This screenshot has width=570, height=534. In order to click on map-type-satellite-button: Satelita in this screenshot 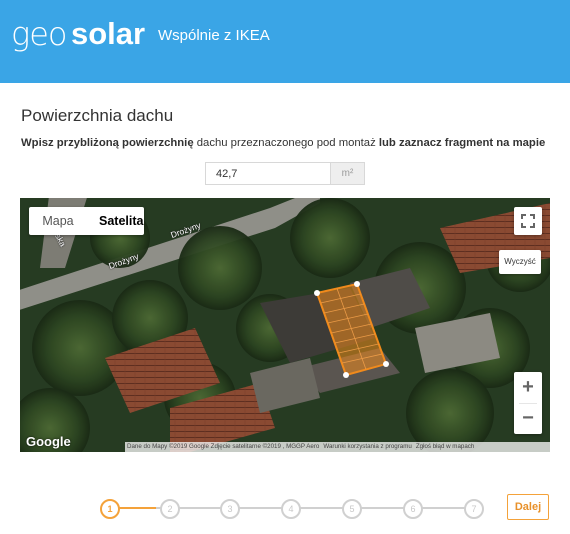, I will do `click(115, 221)`.